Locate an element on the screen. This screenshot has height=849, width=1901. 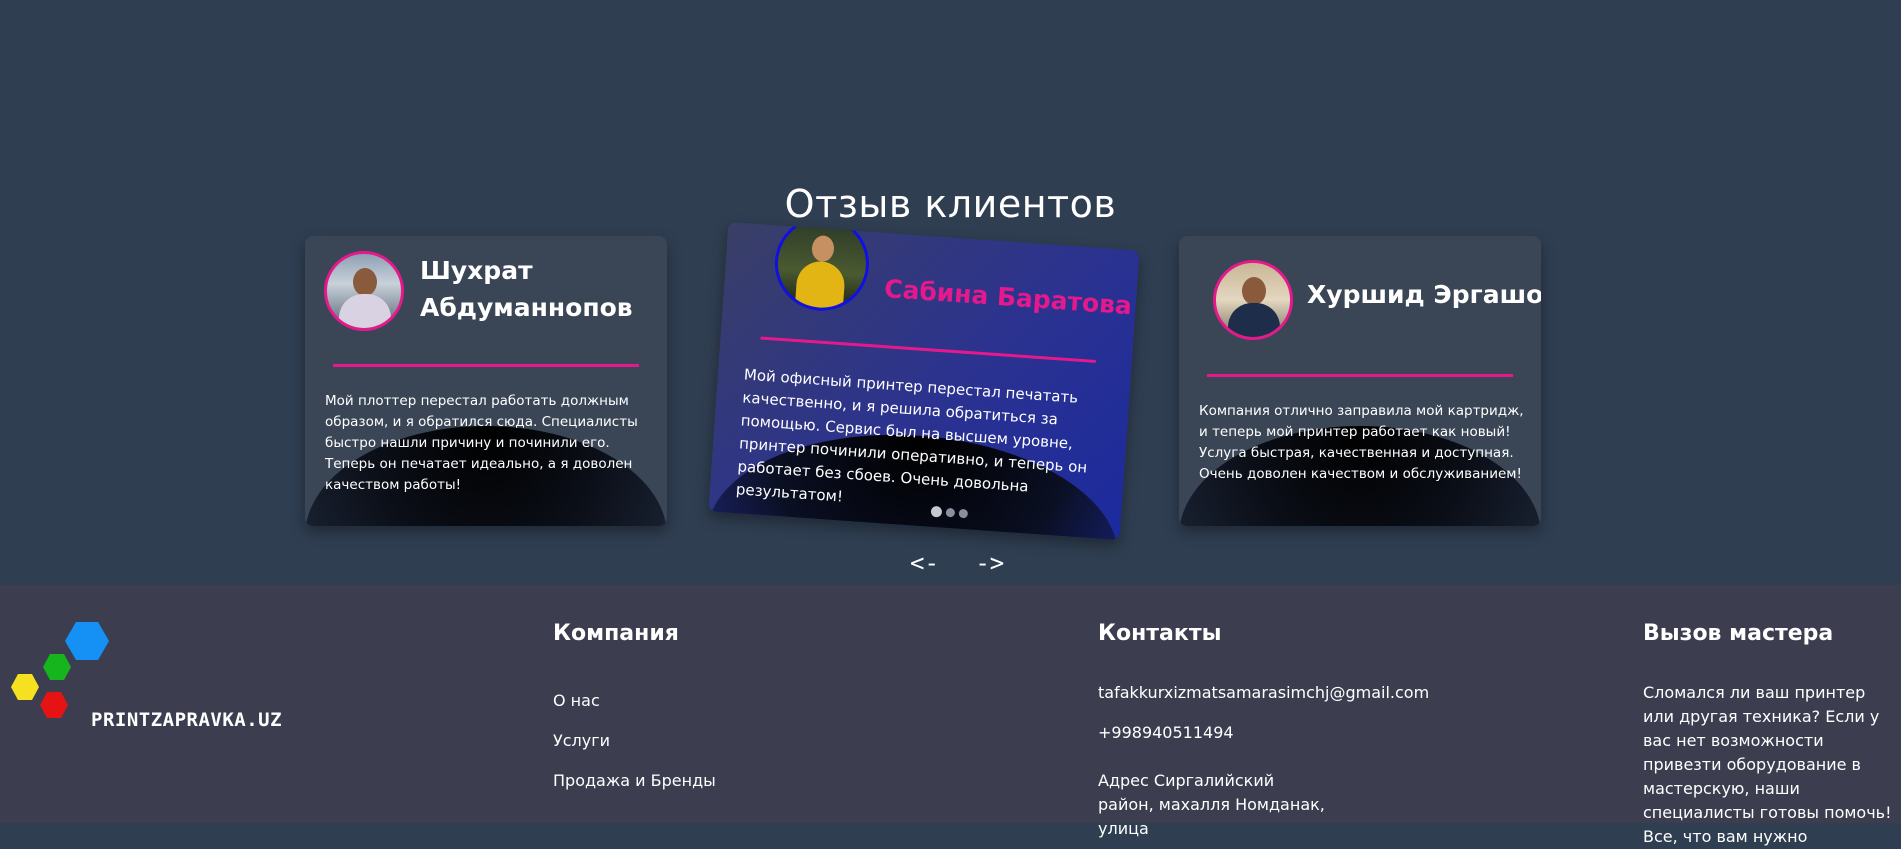
link-services: Услуги is located at coordinates (581, 740).